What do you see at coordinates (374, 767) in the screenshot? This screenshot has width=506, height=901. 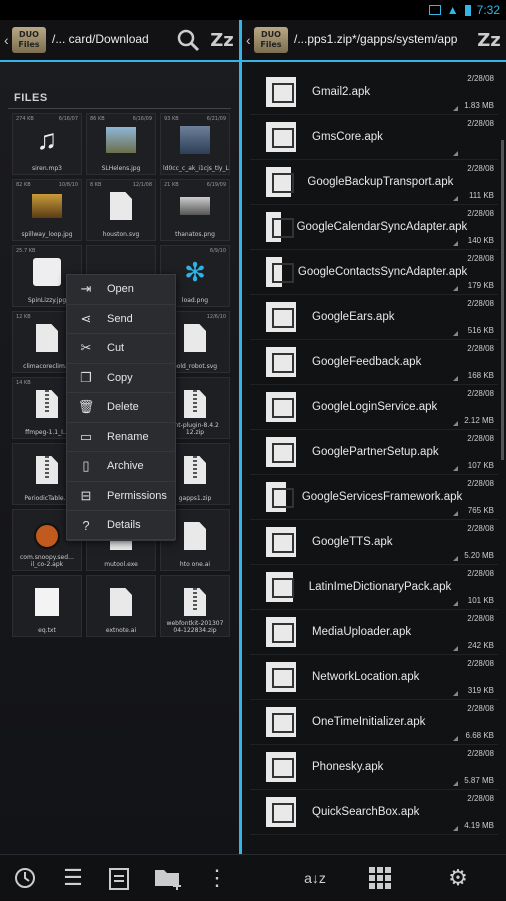 I see `list-item: Phonesky.apk 2/28/08 5.87 MB` at bounding box center [374, 767].